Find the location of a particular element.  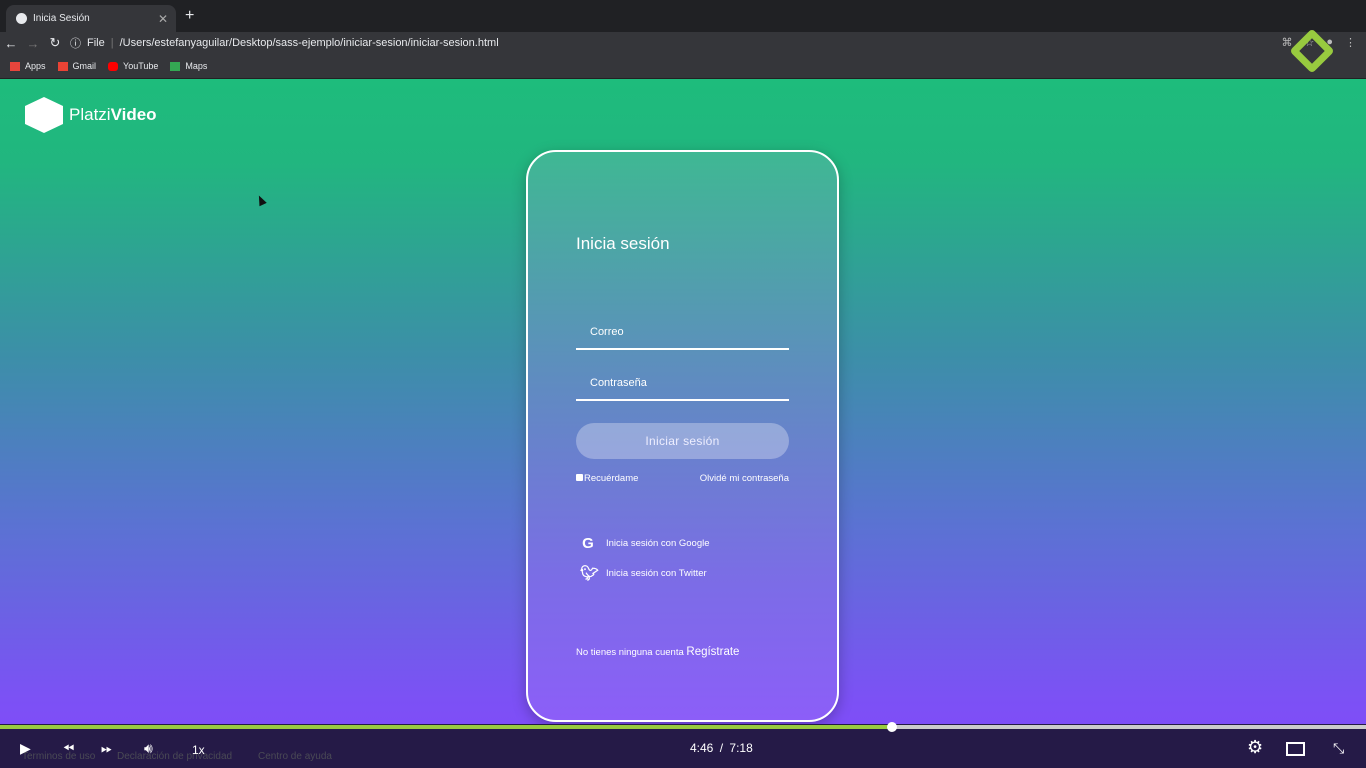

bookmark-maps: Maps is located at coordinates (188, 66).